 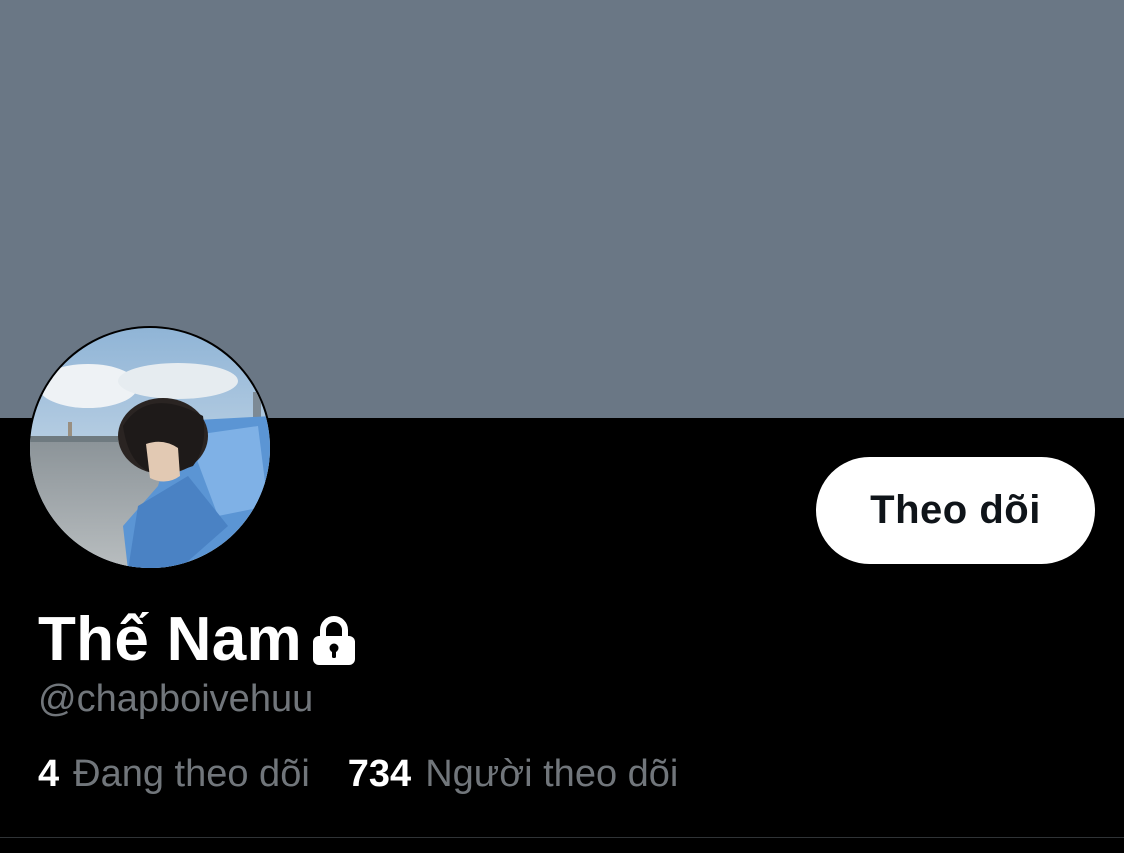 I want to click on display-name: Thế Nam, so click(x=170, y=639).